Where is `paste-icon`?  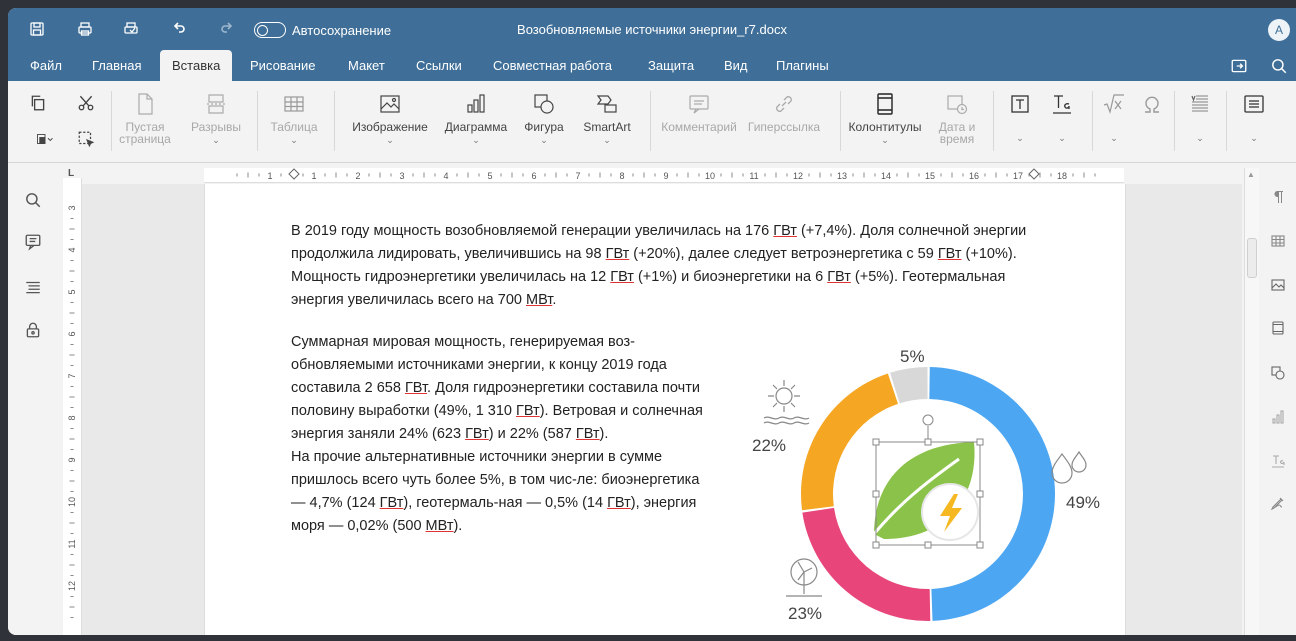 paste-icon is located at coordinates (45, 139).